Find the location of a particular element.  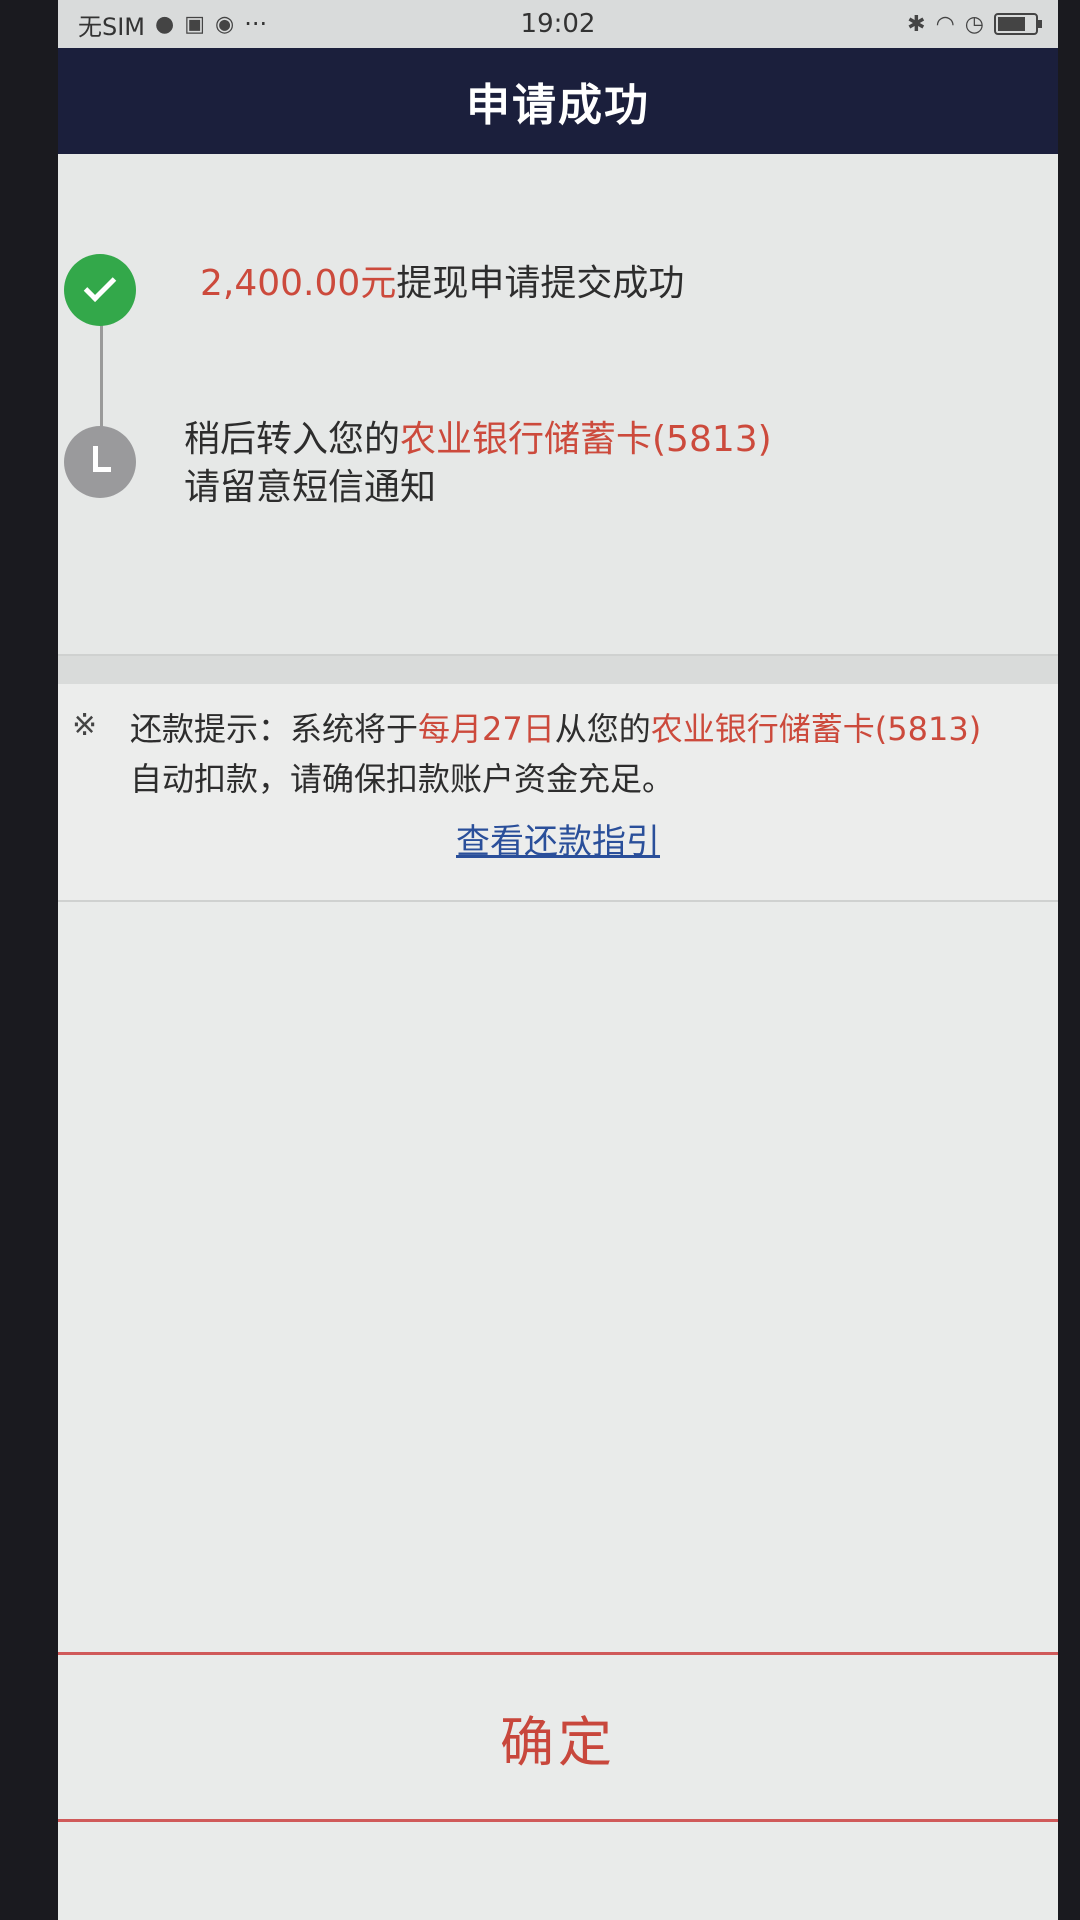

confirm-button: 确定 is located at coordinates (558, 1737).